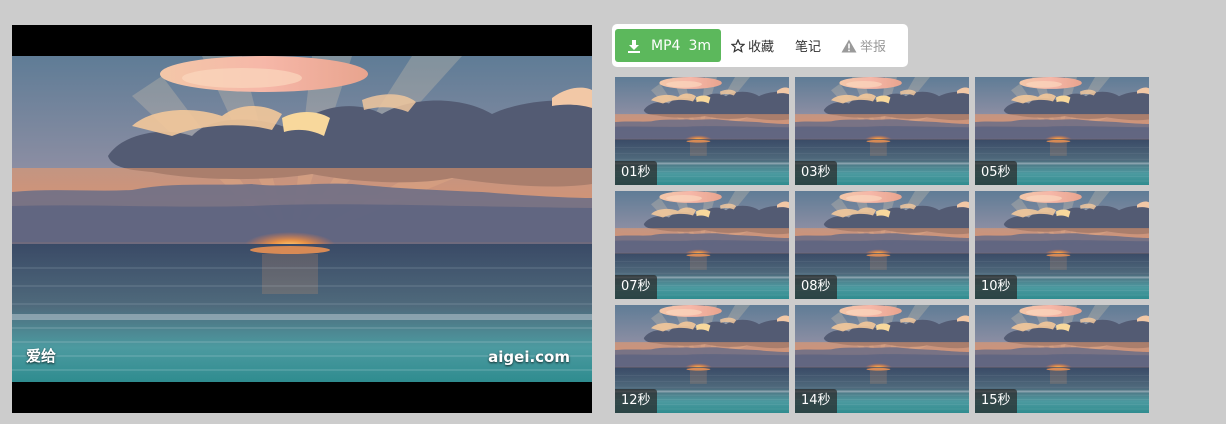 The width and height of the screenshot is (1226, 424). I want to click on download-mp4-button: MP4 3m, so click(668, 45).